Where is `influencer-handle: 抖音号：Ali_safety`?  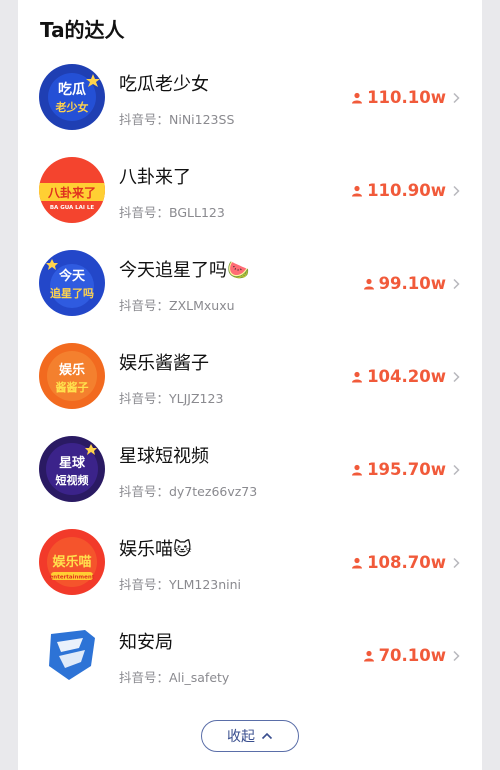
influencer-handle: 抖音号：Ali_safety is located at coordinates (174, 677).